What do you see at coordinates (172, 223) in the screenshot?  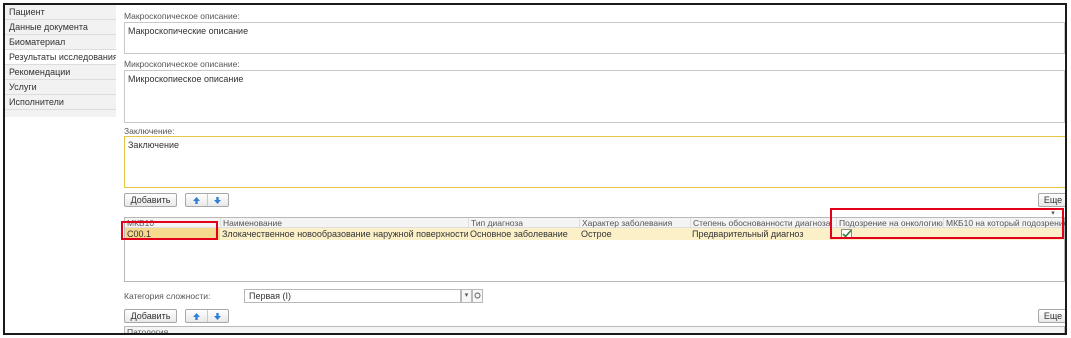 I see `col-mkb10: МКБ10` at bounding box center [172, 223].